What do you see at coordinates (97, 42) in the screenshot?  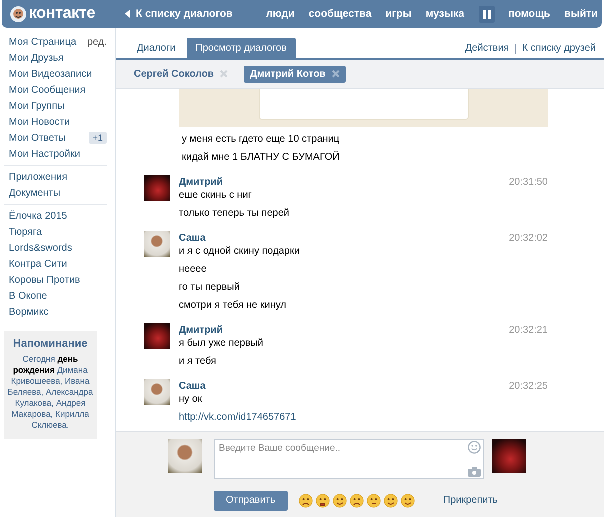 I see `edit-link: ред.` at bounding box center [97, 42].